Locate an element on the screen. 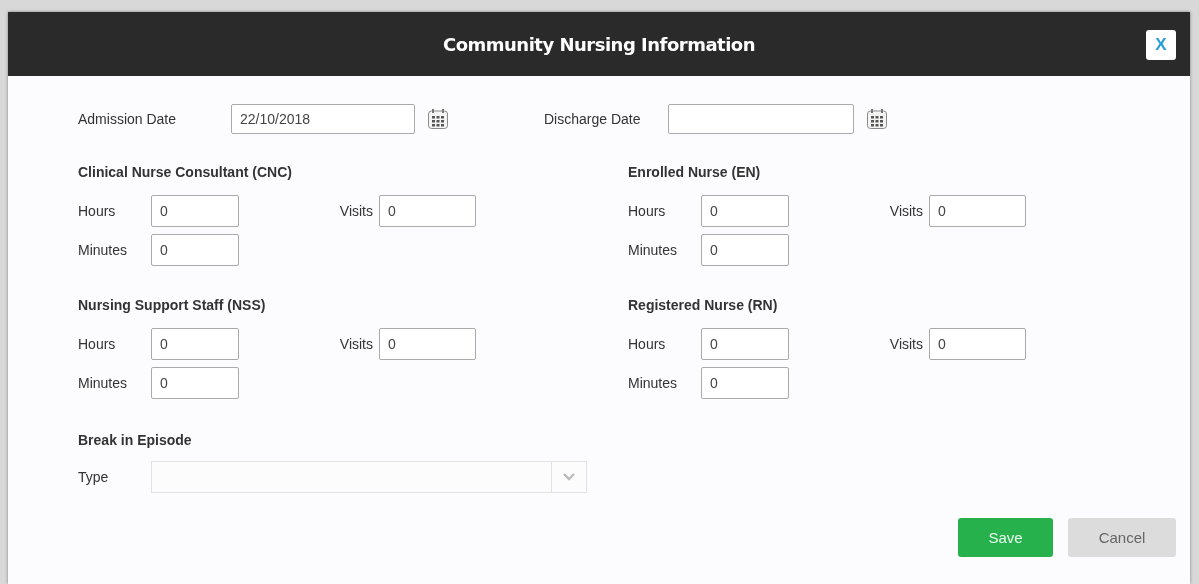 This screenshot has width=1199, height=584. field-label: Discharge Date is located at coordinates (593, 119).